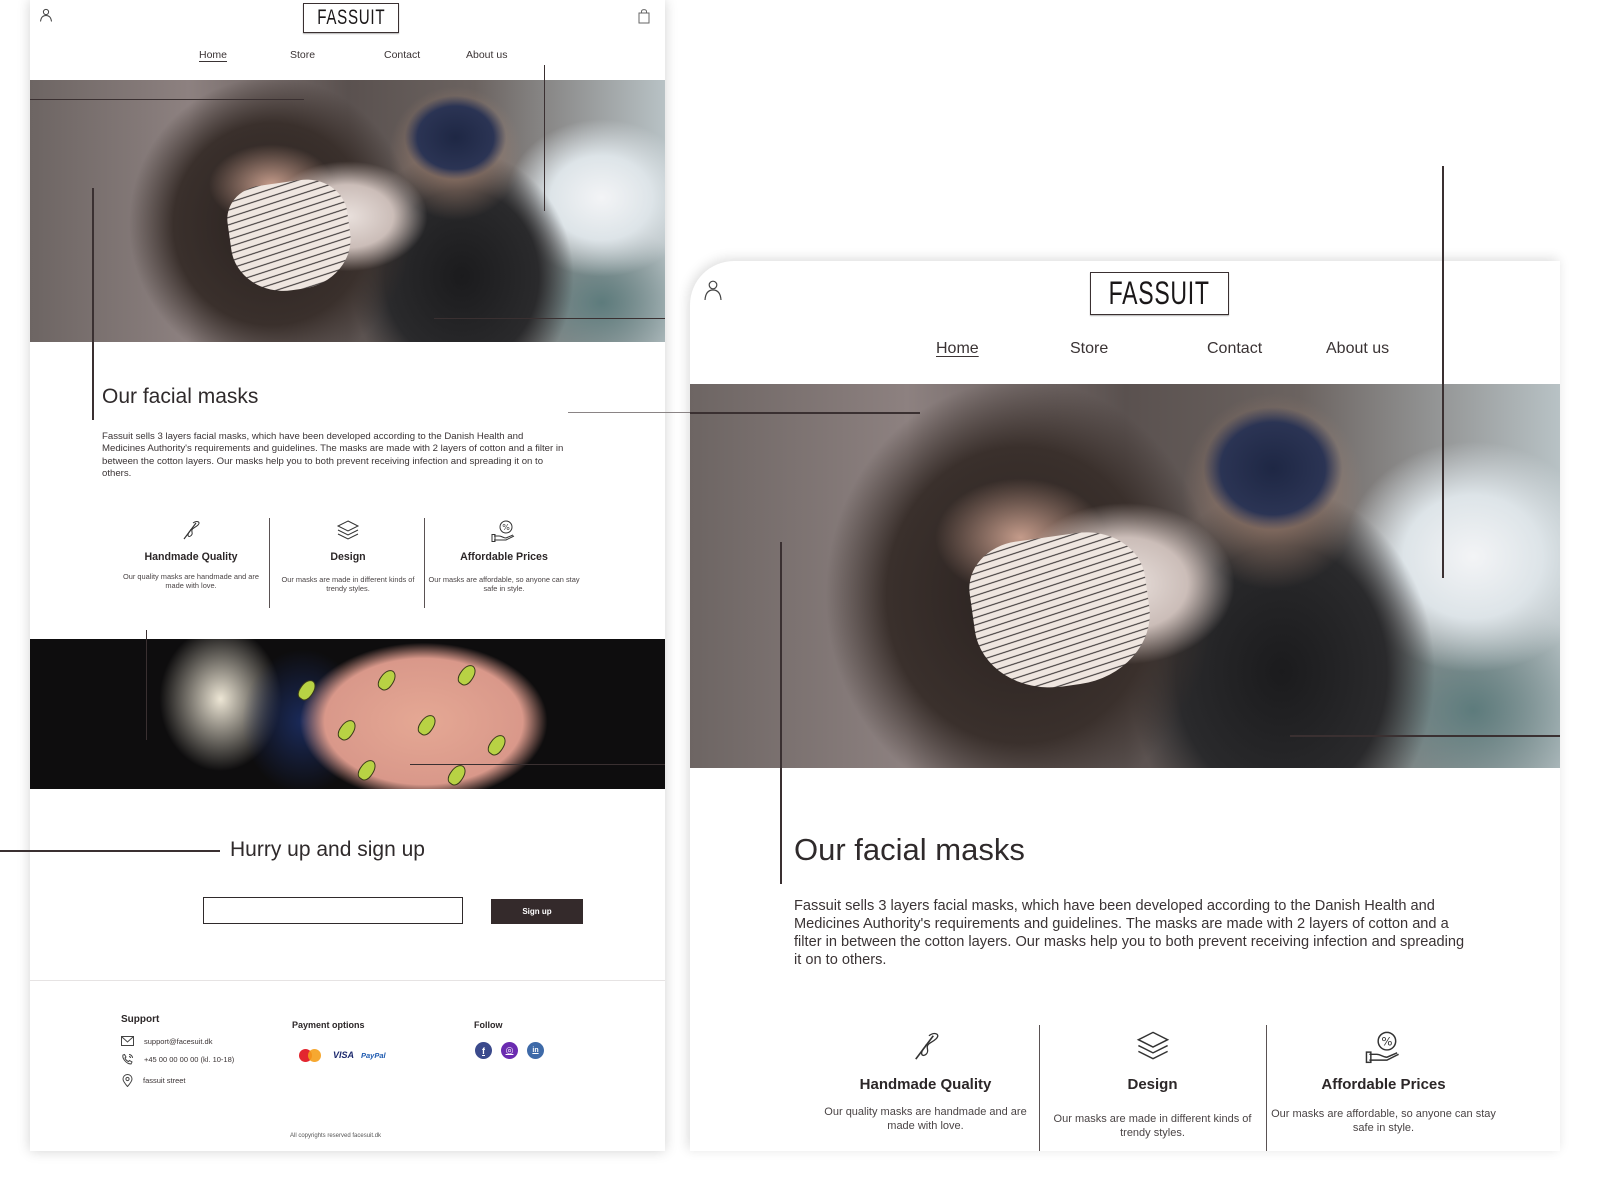  Describe the element at coordinates (127, 1080) in the screenshot. I see `location-pin-icon` at that location.